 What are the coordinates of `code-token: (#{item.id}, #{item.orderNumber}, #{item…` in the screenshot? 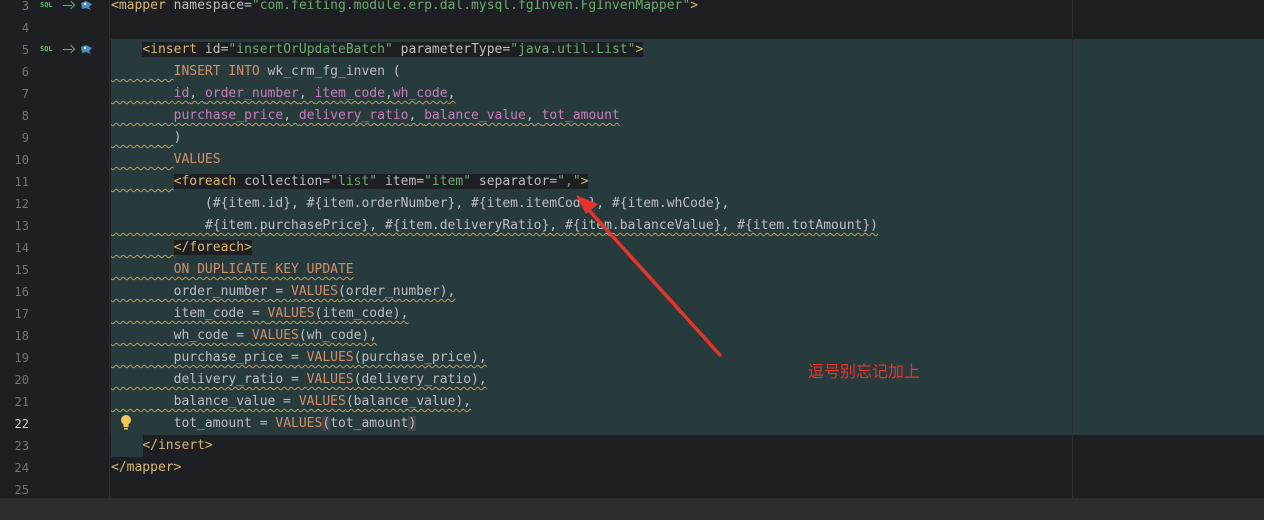 It's located at (420, 203).